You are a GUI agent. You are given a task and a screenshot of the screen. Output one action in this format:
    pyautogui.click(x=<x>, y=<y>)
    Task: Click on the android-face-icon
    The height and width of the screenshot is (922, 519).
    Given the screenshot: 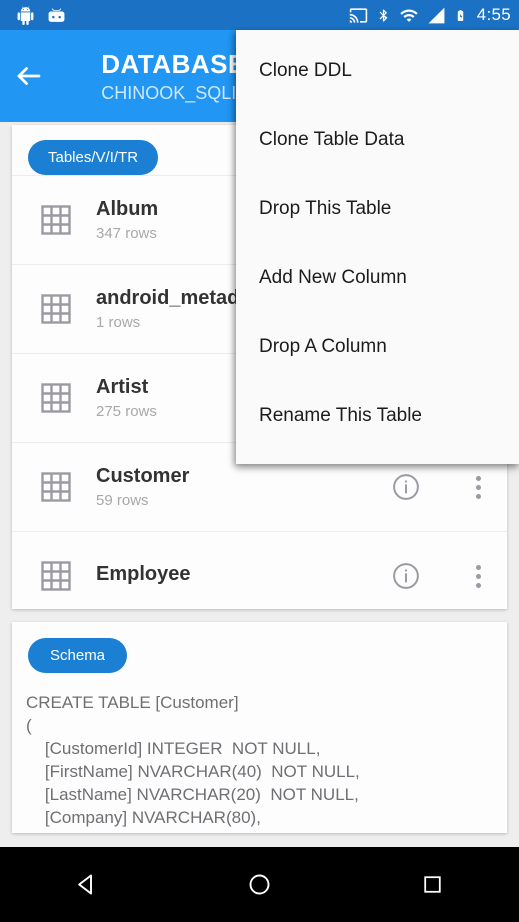 What is the action you would take?
    pyautogui.click(x=56, y=14)
    